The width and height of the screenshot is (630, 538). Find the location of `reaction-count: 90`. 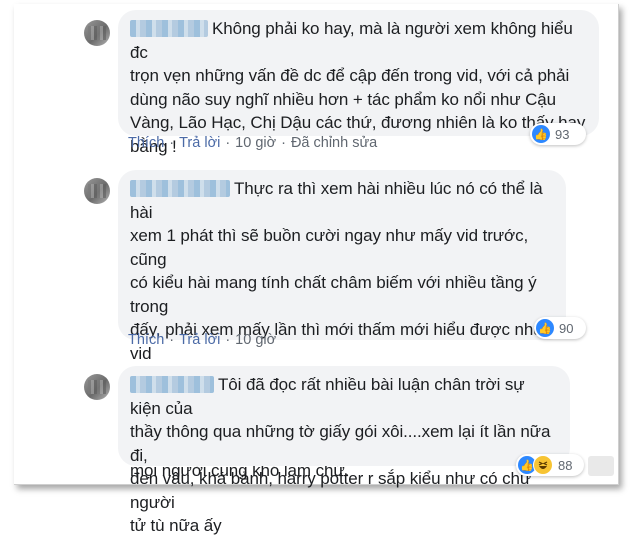

reaction-count: 90 is located at coordinates (566, 328).